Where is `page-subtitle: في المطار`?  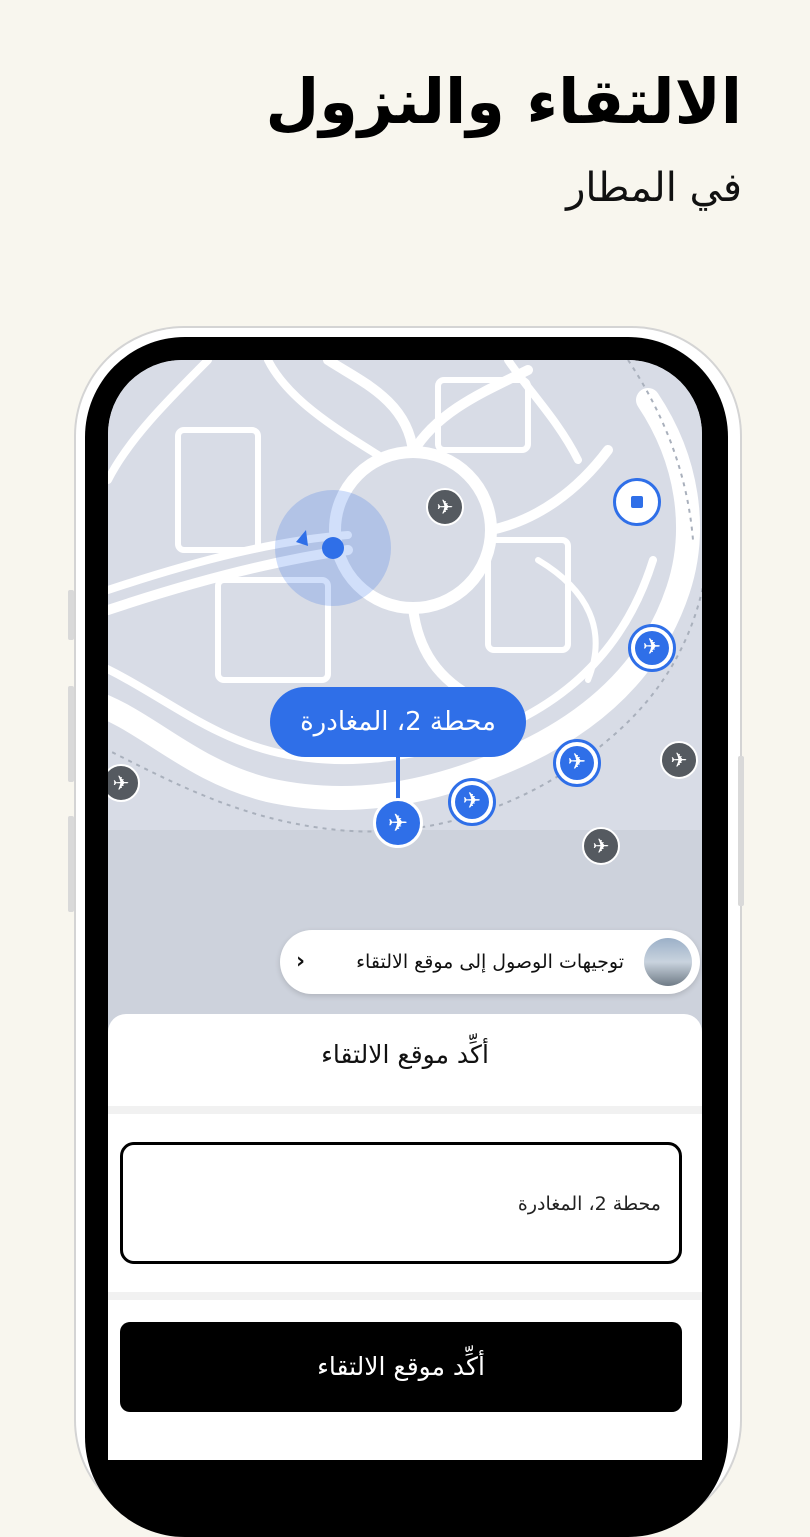 page-subtitle: في المطار is located at coordinates (654, 188).